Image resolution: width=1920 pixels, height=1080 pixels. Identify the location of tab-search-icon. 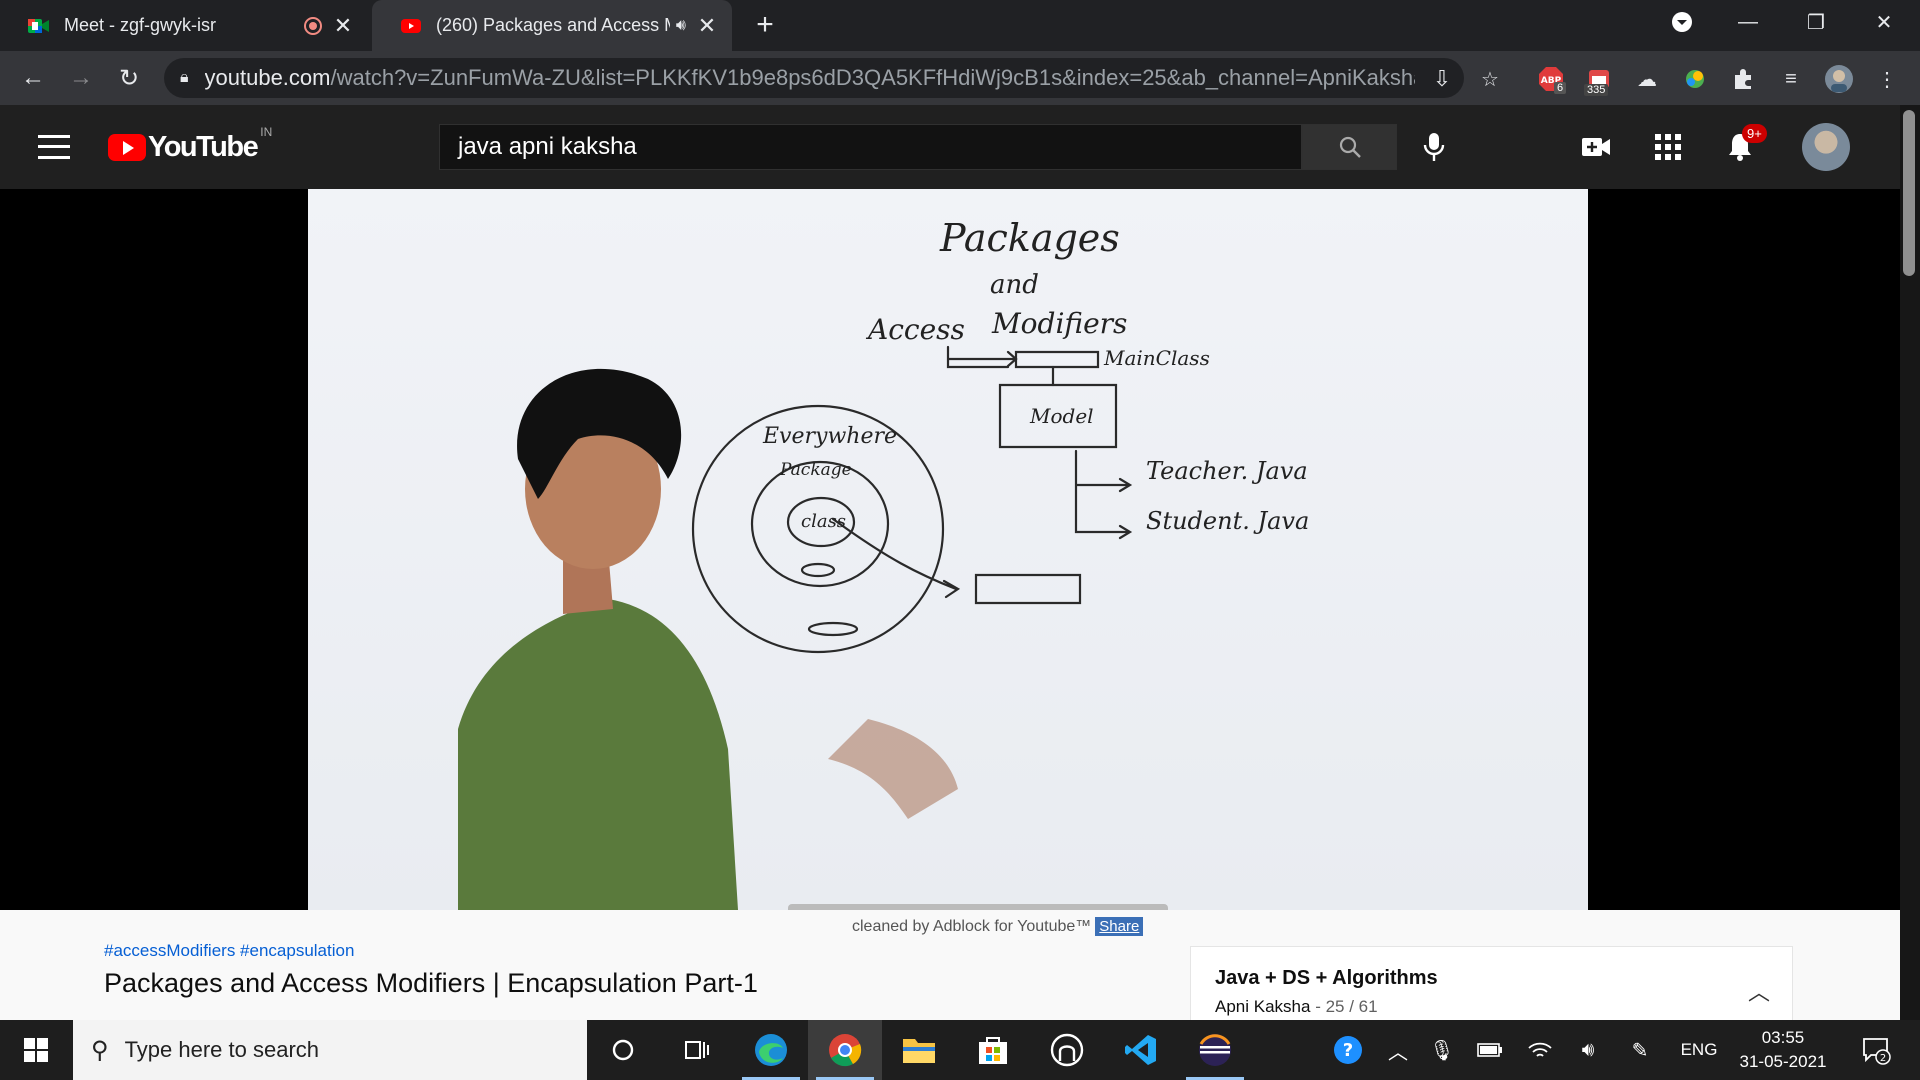
(1682, 22).